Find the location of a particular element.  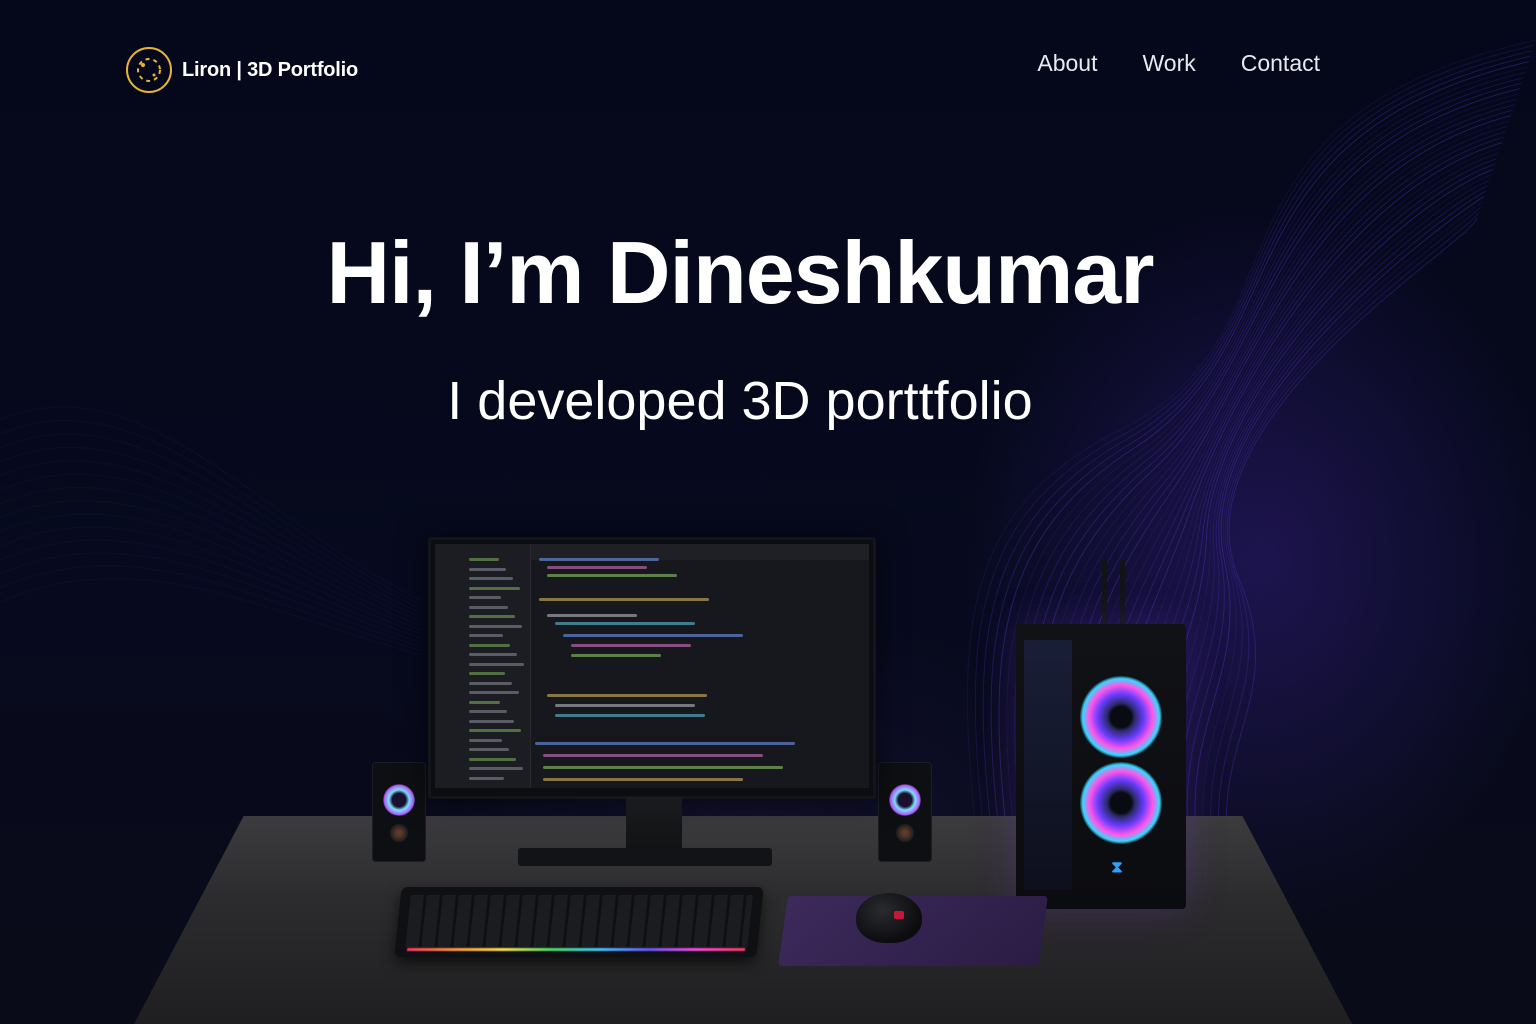

pc-side-glass is located at coordinates (1048, 765).